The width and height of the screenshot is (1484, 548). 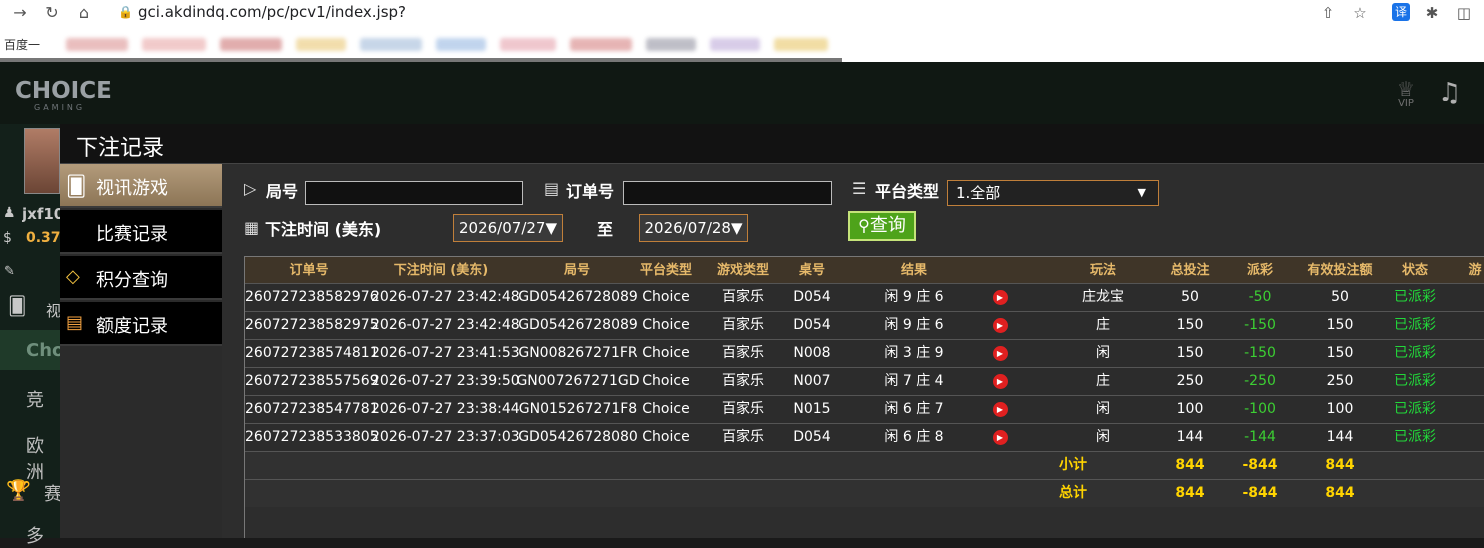 What do you see at coordinates (42, 161) in the screenshot?
I see `avatar` at bounding box center [42, 161].